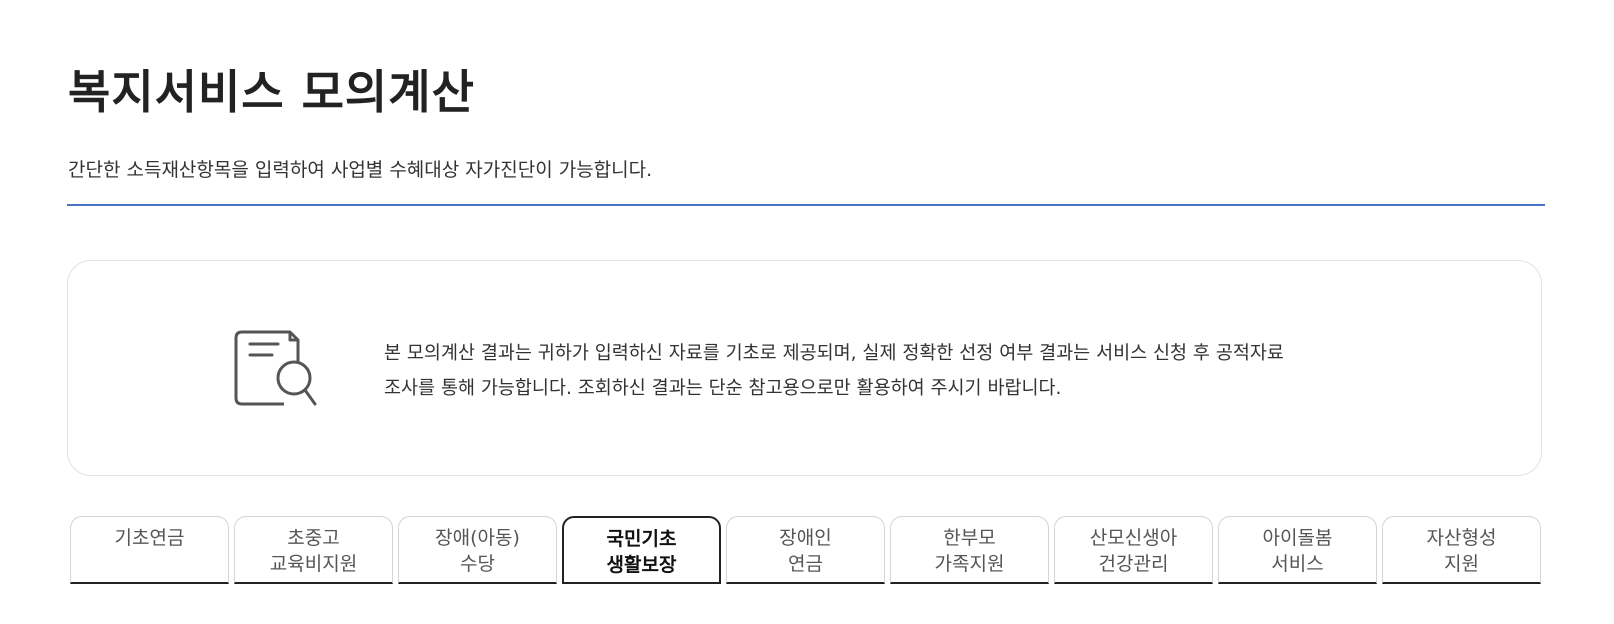  What do you see at coordinates (1133, 564) in the screenshot?
I see `tab-label-line-2: 건강관리` at bounding box center [1133, 564].